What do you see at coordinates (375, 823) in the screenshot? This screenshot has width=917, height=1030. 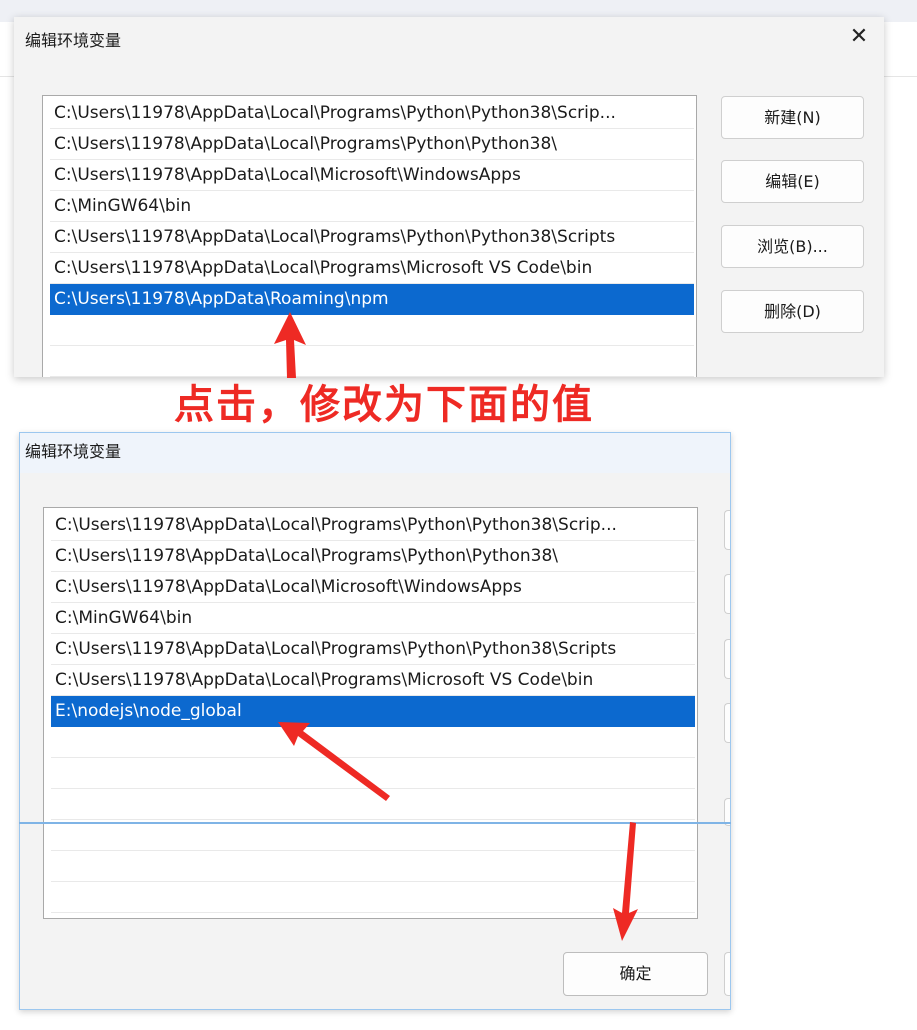 I see `screenshot-seam-line` at bounding box center [375, 823].